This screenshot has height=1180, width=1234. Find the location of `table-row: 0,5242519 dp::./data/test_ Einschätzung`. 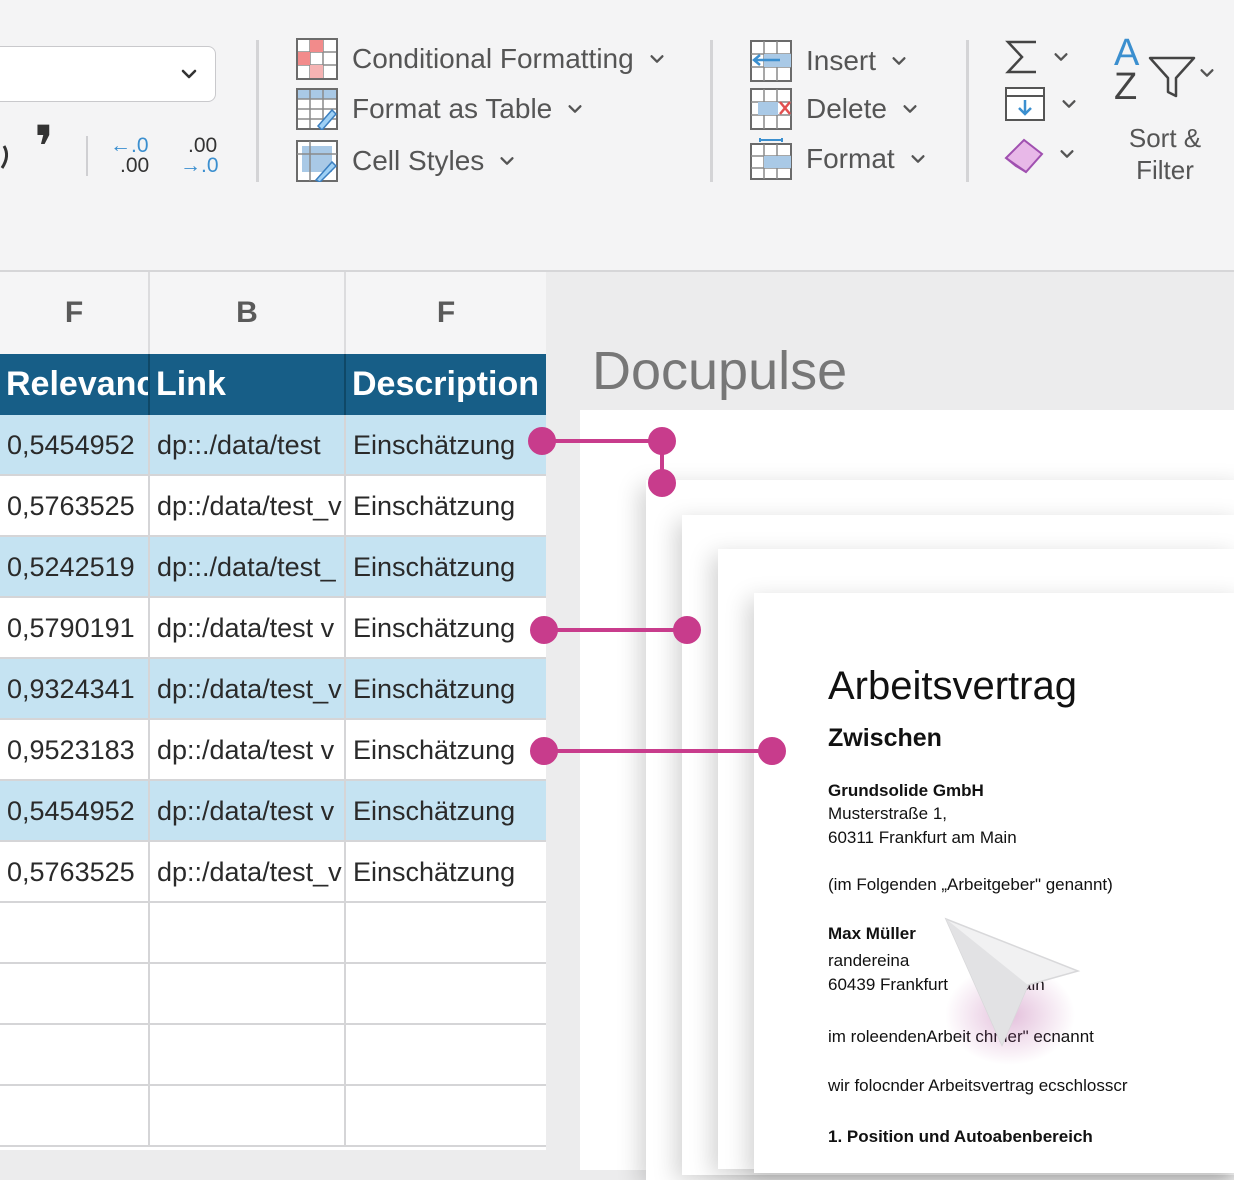

table-row: 0,5242519 dp::./data/test_ Einschätzung is located at coordinates (273, 567).